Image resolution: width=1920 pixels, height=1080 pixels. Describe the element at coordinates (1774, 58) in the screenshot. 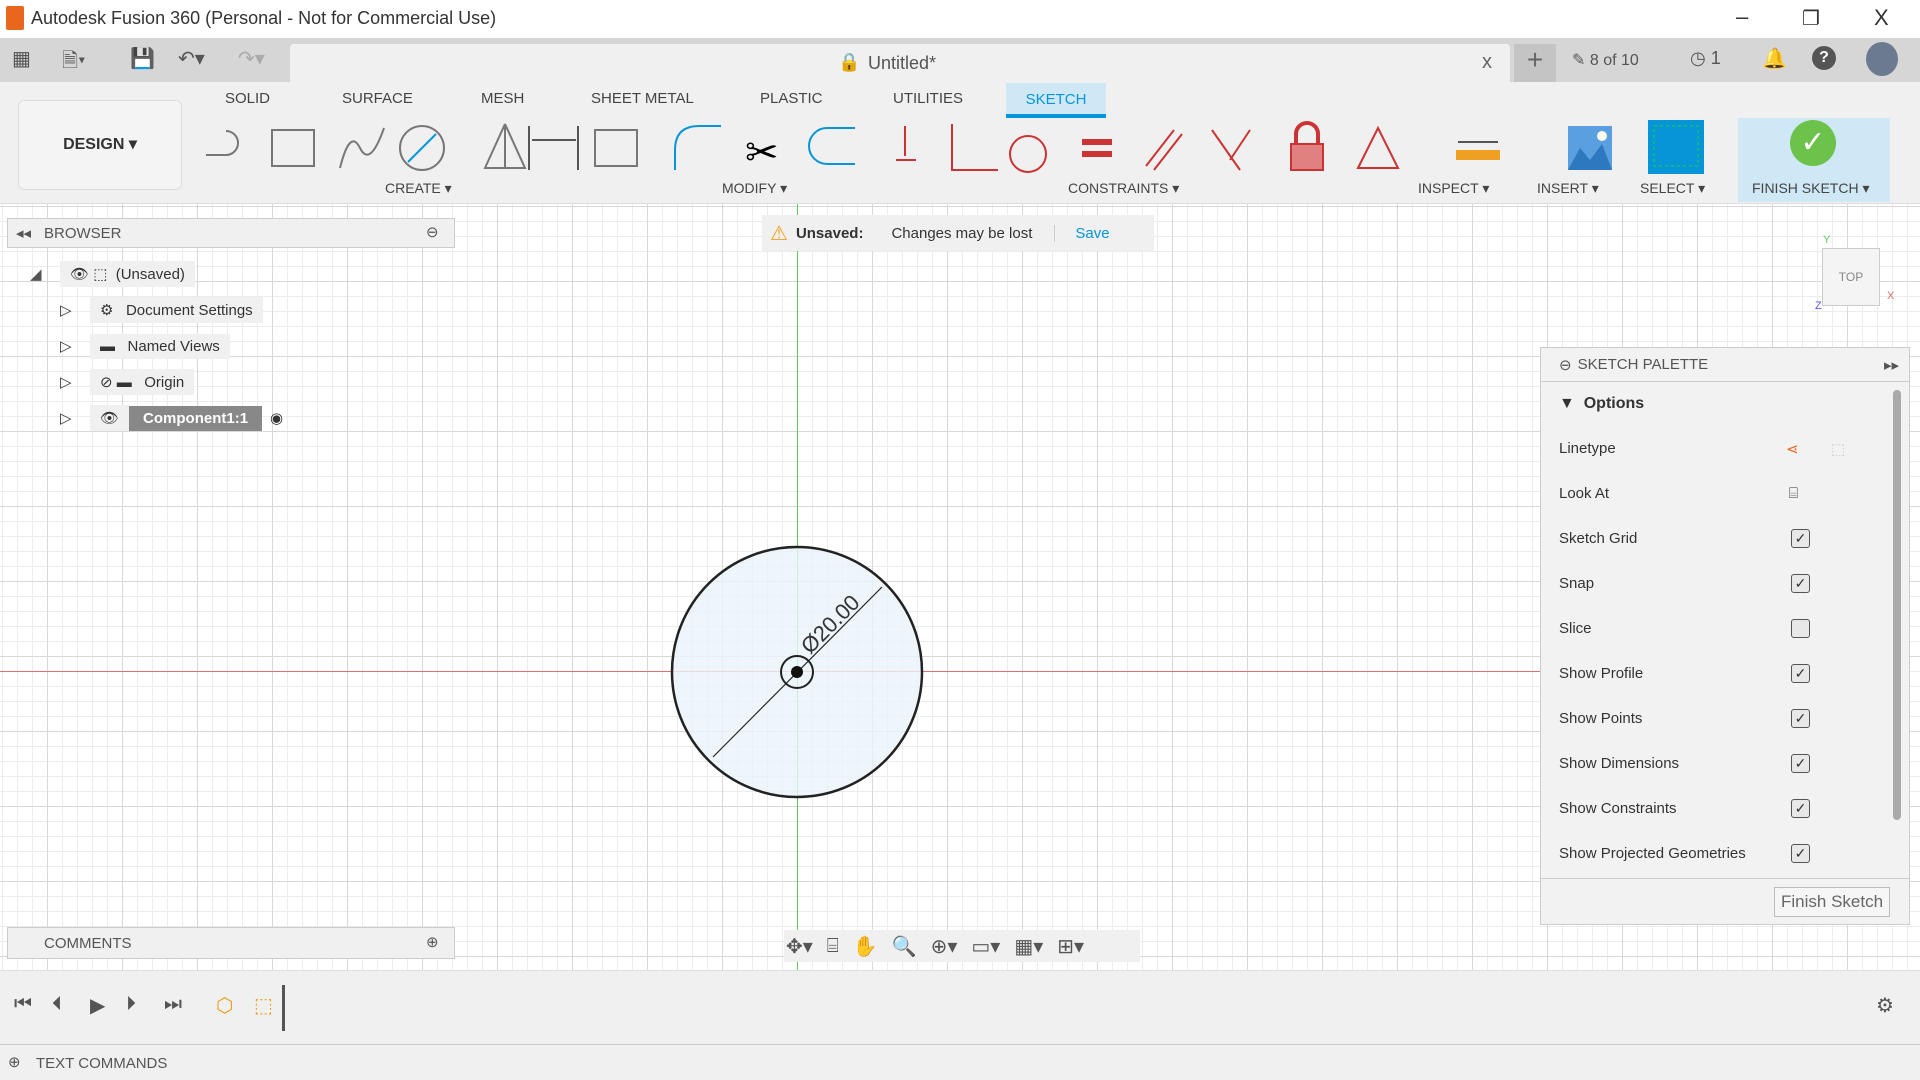

I see `bell-icon: 🔔` at that location.